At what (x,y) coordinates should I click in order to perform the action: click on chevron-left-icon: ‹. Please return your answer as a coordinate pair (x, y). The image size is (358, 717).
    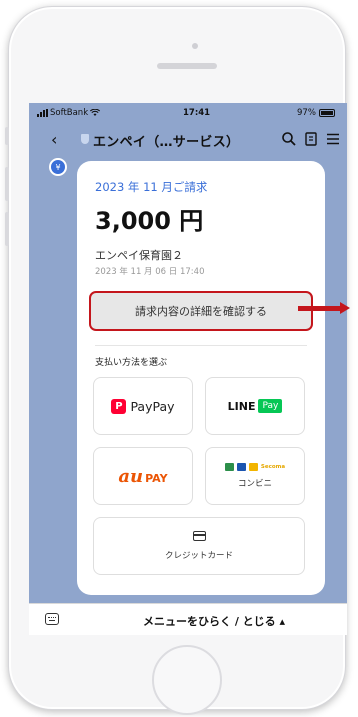
    Looking at the image, I should click on (54, 139).